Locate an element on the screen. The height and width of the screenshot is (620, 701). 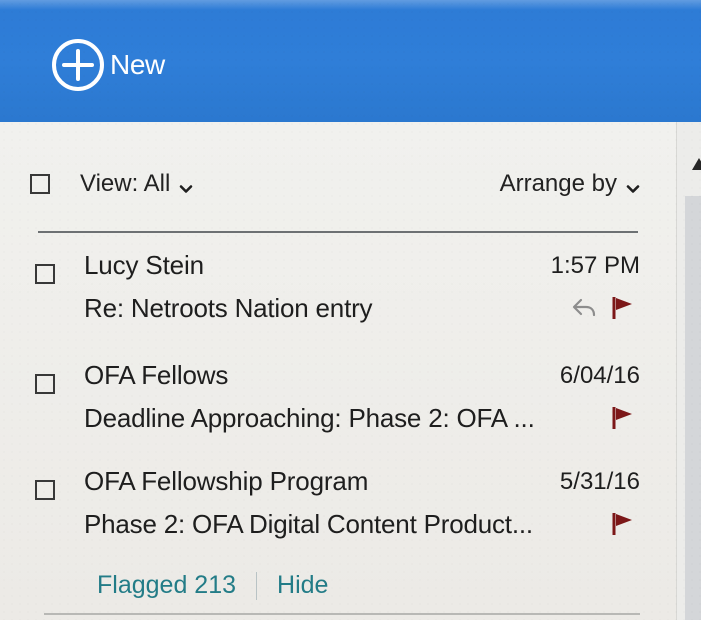
message-sender: OFA Fellowship Program is located at coordinates (226, 481).